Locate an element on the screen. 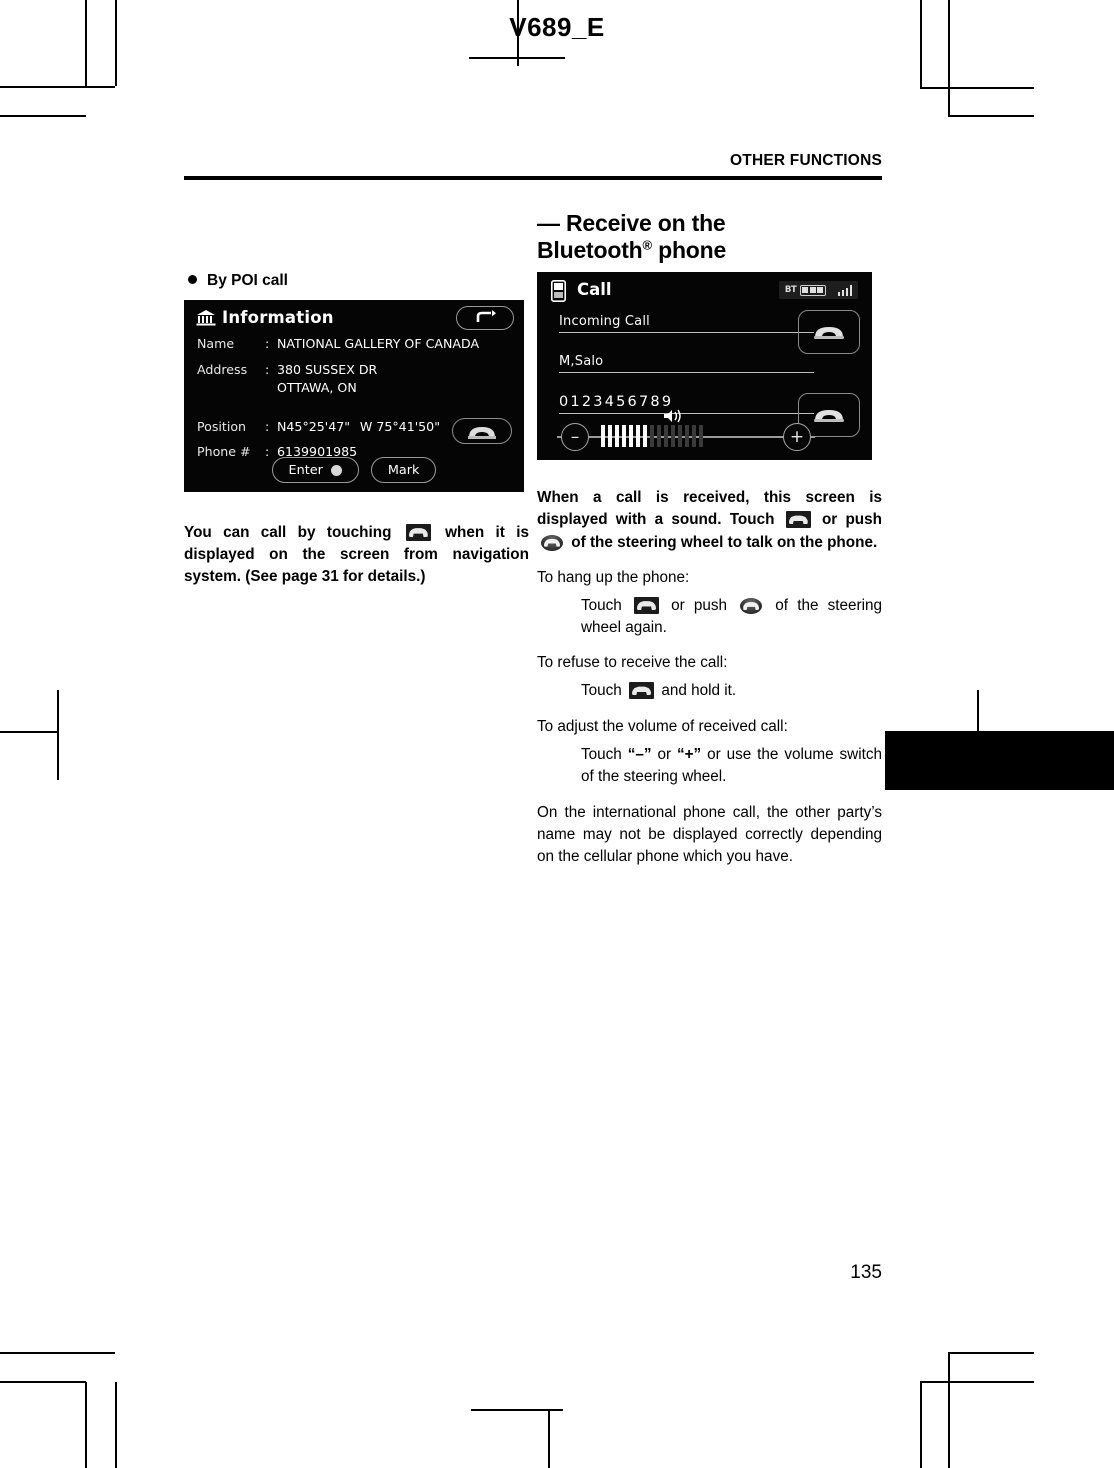 Image resolution: width=1114 pixels, height=1468 pixels. hang-up-part-a: Touch is located at coordinates (601, 605).